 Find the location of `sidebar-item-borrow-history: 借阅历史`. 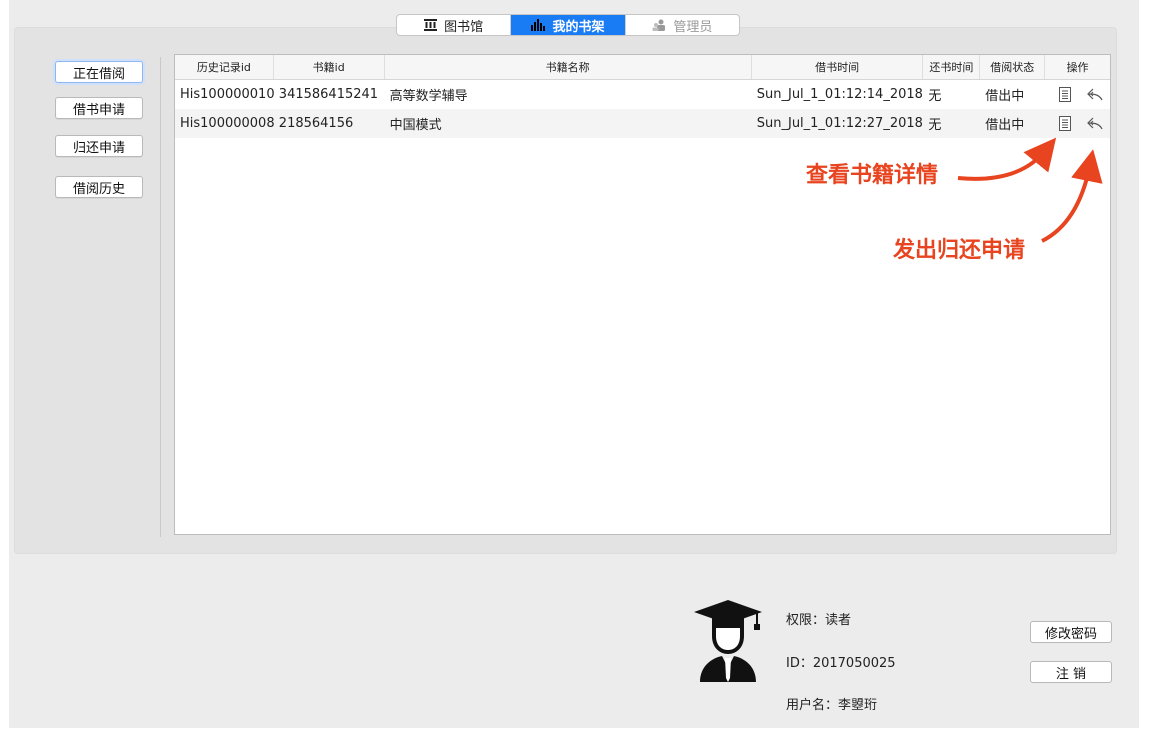

sidebar-item-borrow-history: 借阅历史 is located at coordinates (99, 187).